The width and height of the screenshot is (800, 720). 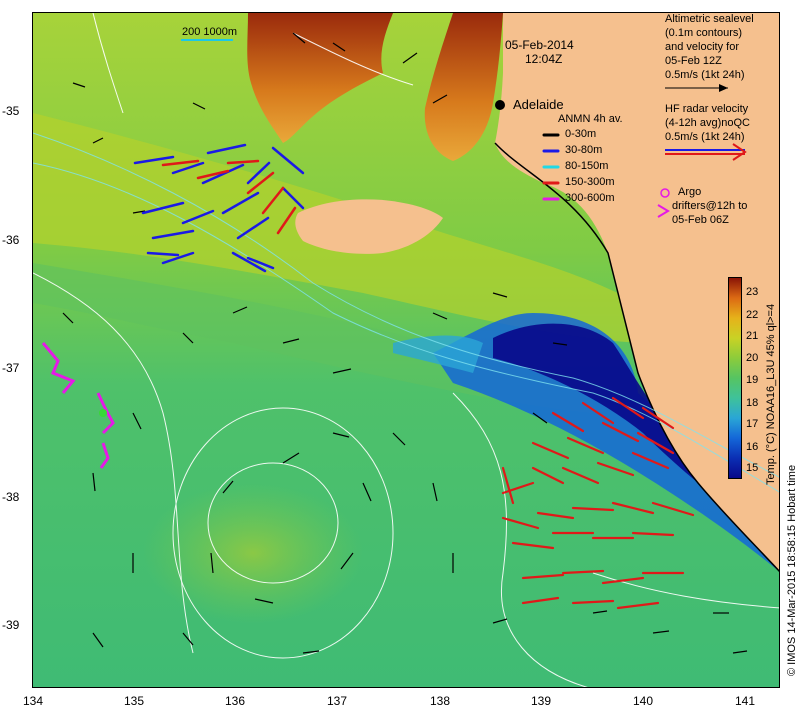 I want to click on colorbar-tick-19: 19, so click(x=752, y=380).